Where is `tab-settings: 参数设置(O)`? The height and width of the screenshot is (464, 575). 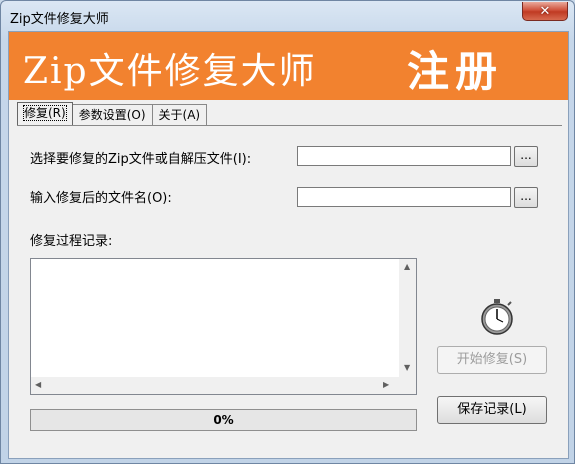
tab-settings: 参数设置(O) is located at coordinates (112, 114).